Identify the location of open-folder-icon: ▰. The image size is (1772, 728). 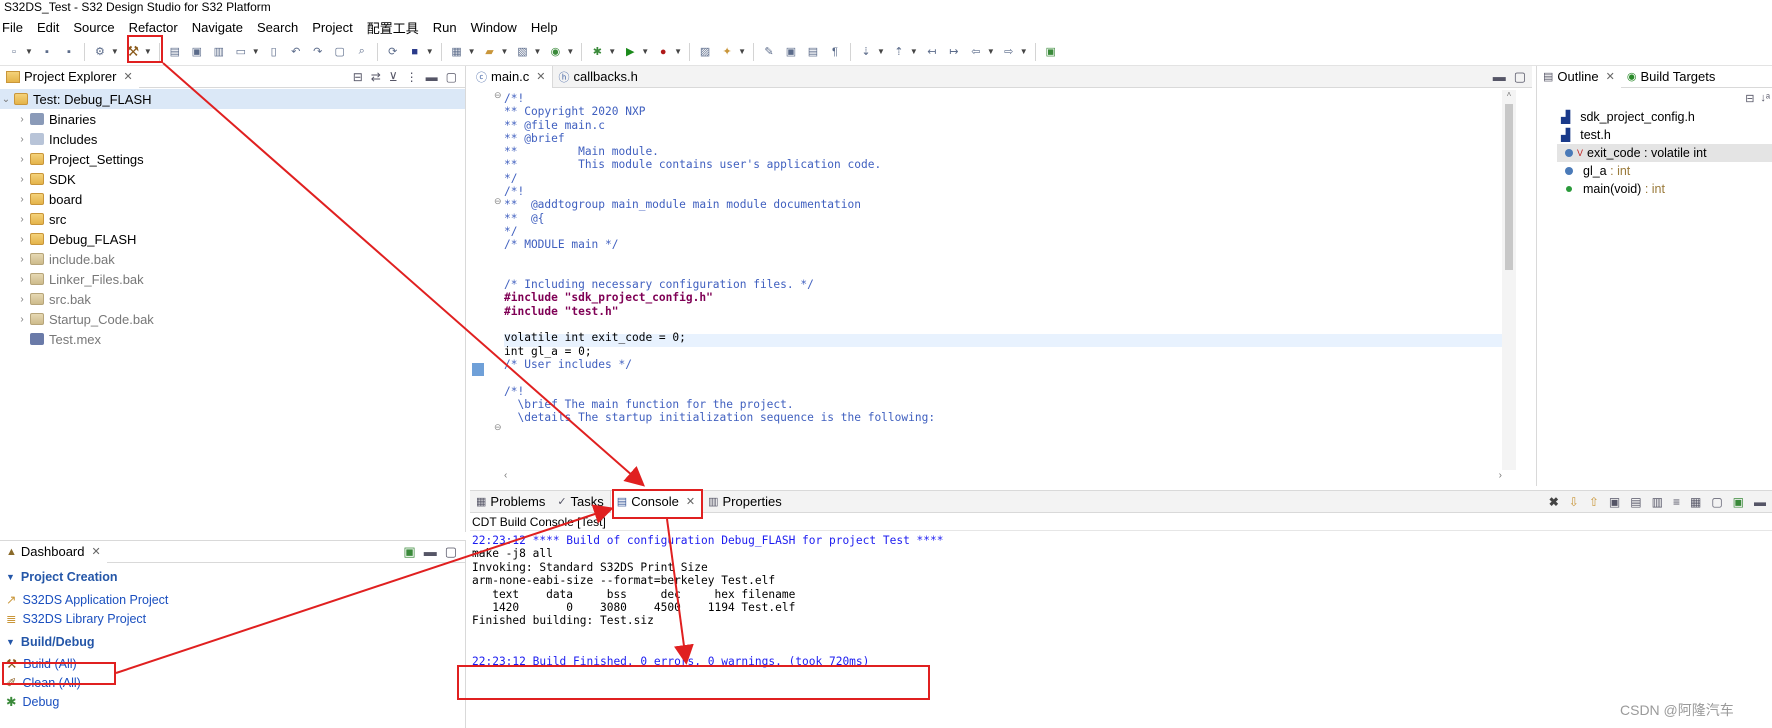
(490, 52).